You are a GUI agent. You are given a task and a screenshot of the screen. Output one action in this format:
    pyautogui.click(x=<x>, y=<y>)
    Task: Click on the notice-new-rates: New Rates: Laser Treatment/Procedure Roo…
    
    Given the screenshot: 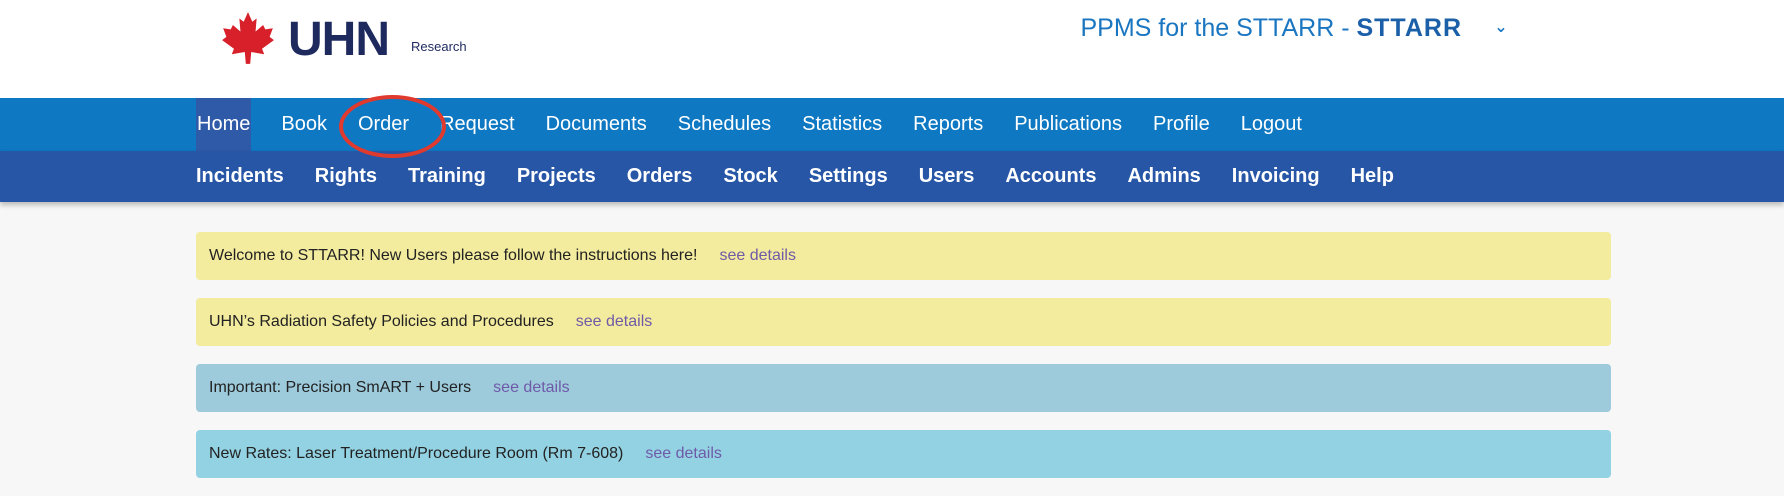 What is the action you would take?
    pyautogui.click(x=903, y=454)
    